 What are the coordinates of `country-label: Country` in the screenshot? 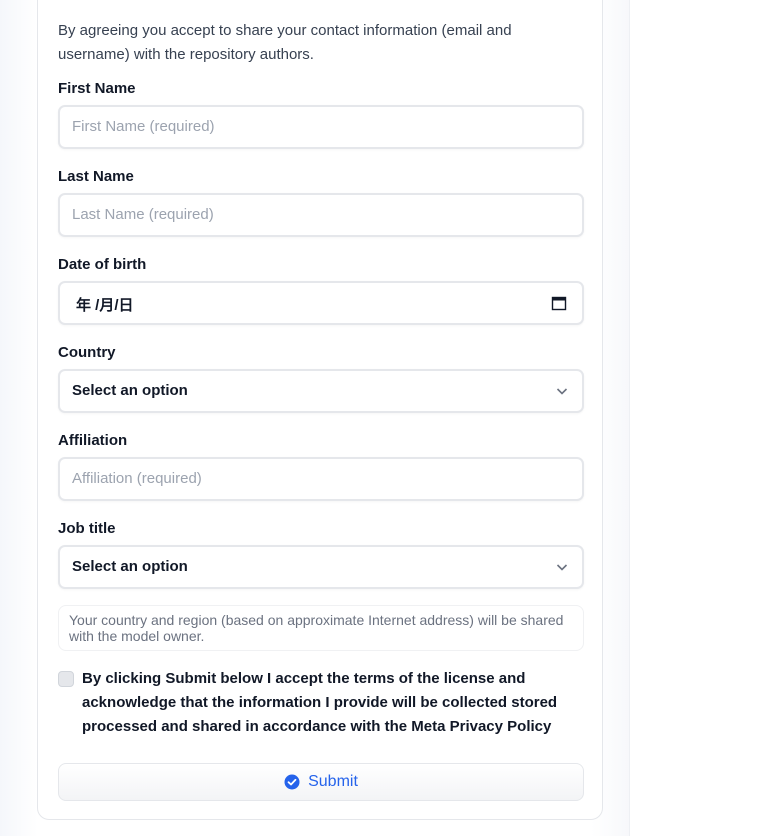 It's located at (87, 352).